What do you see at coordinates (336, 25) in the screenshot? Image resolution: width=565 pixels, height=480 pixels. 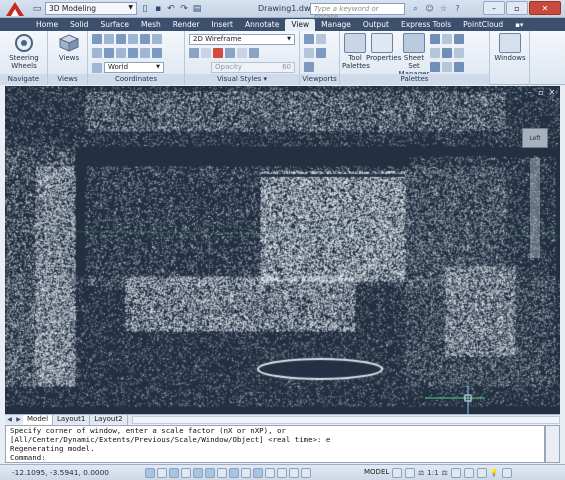 I see `tab-manage: Manage` at bounding box center [336, 25].